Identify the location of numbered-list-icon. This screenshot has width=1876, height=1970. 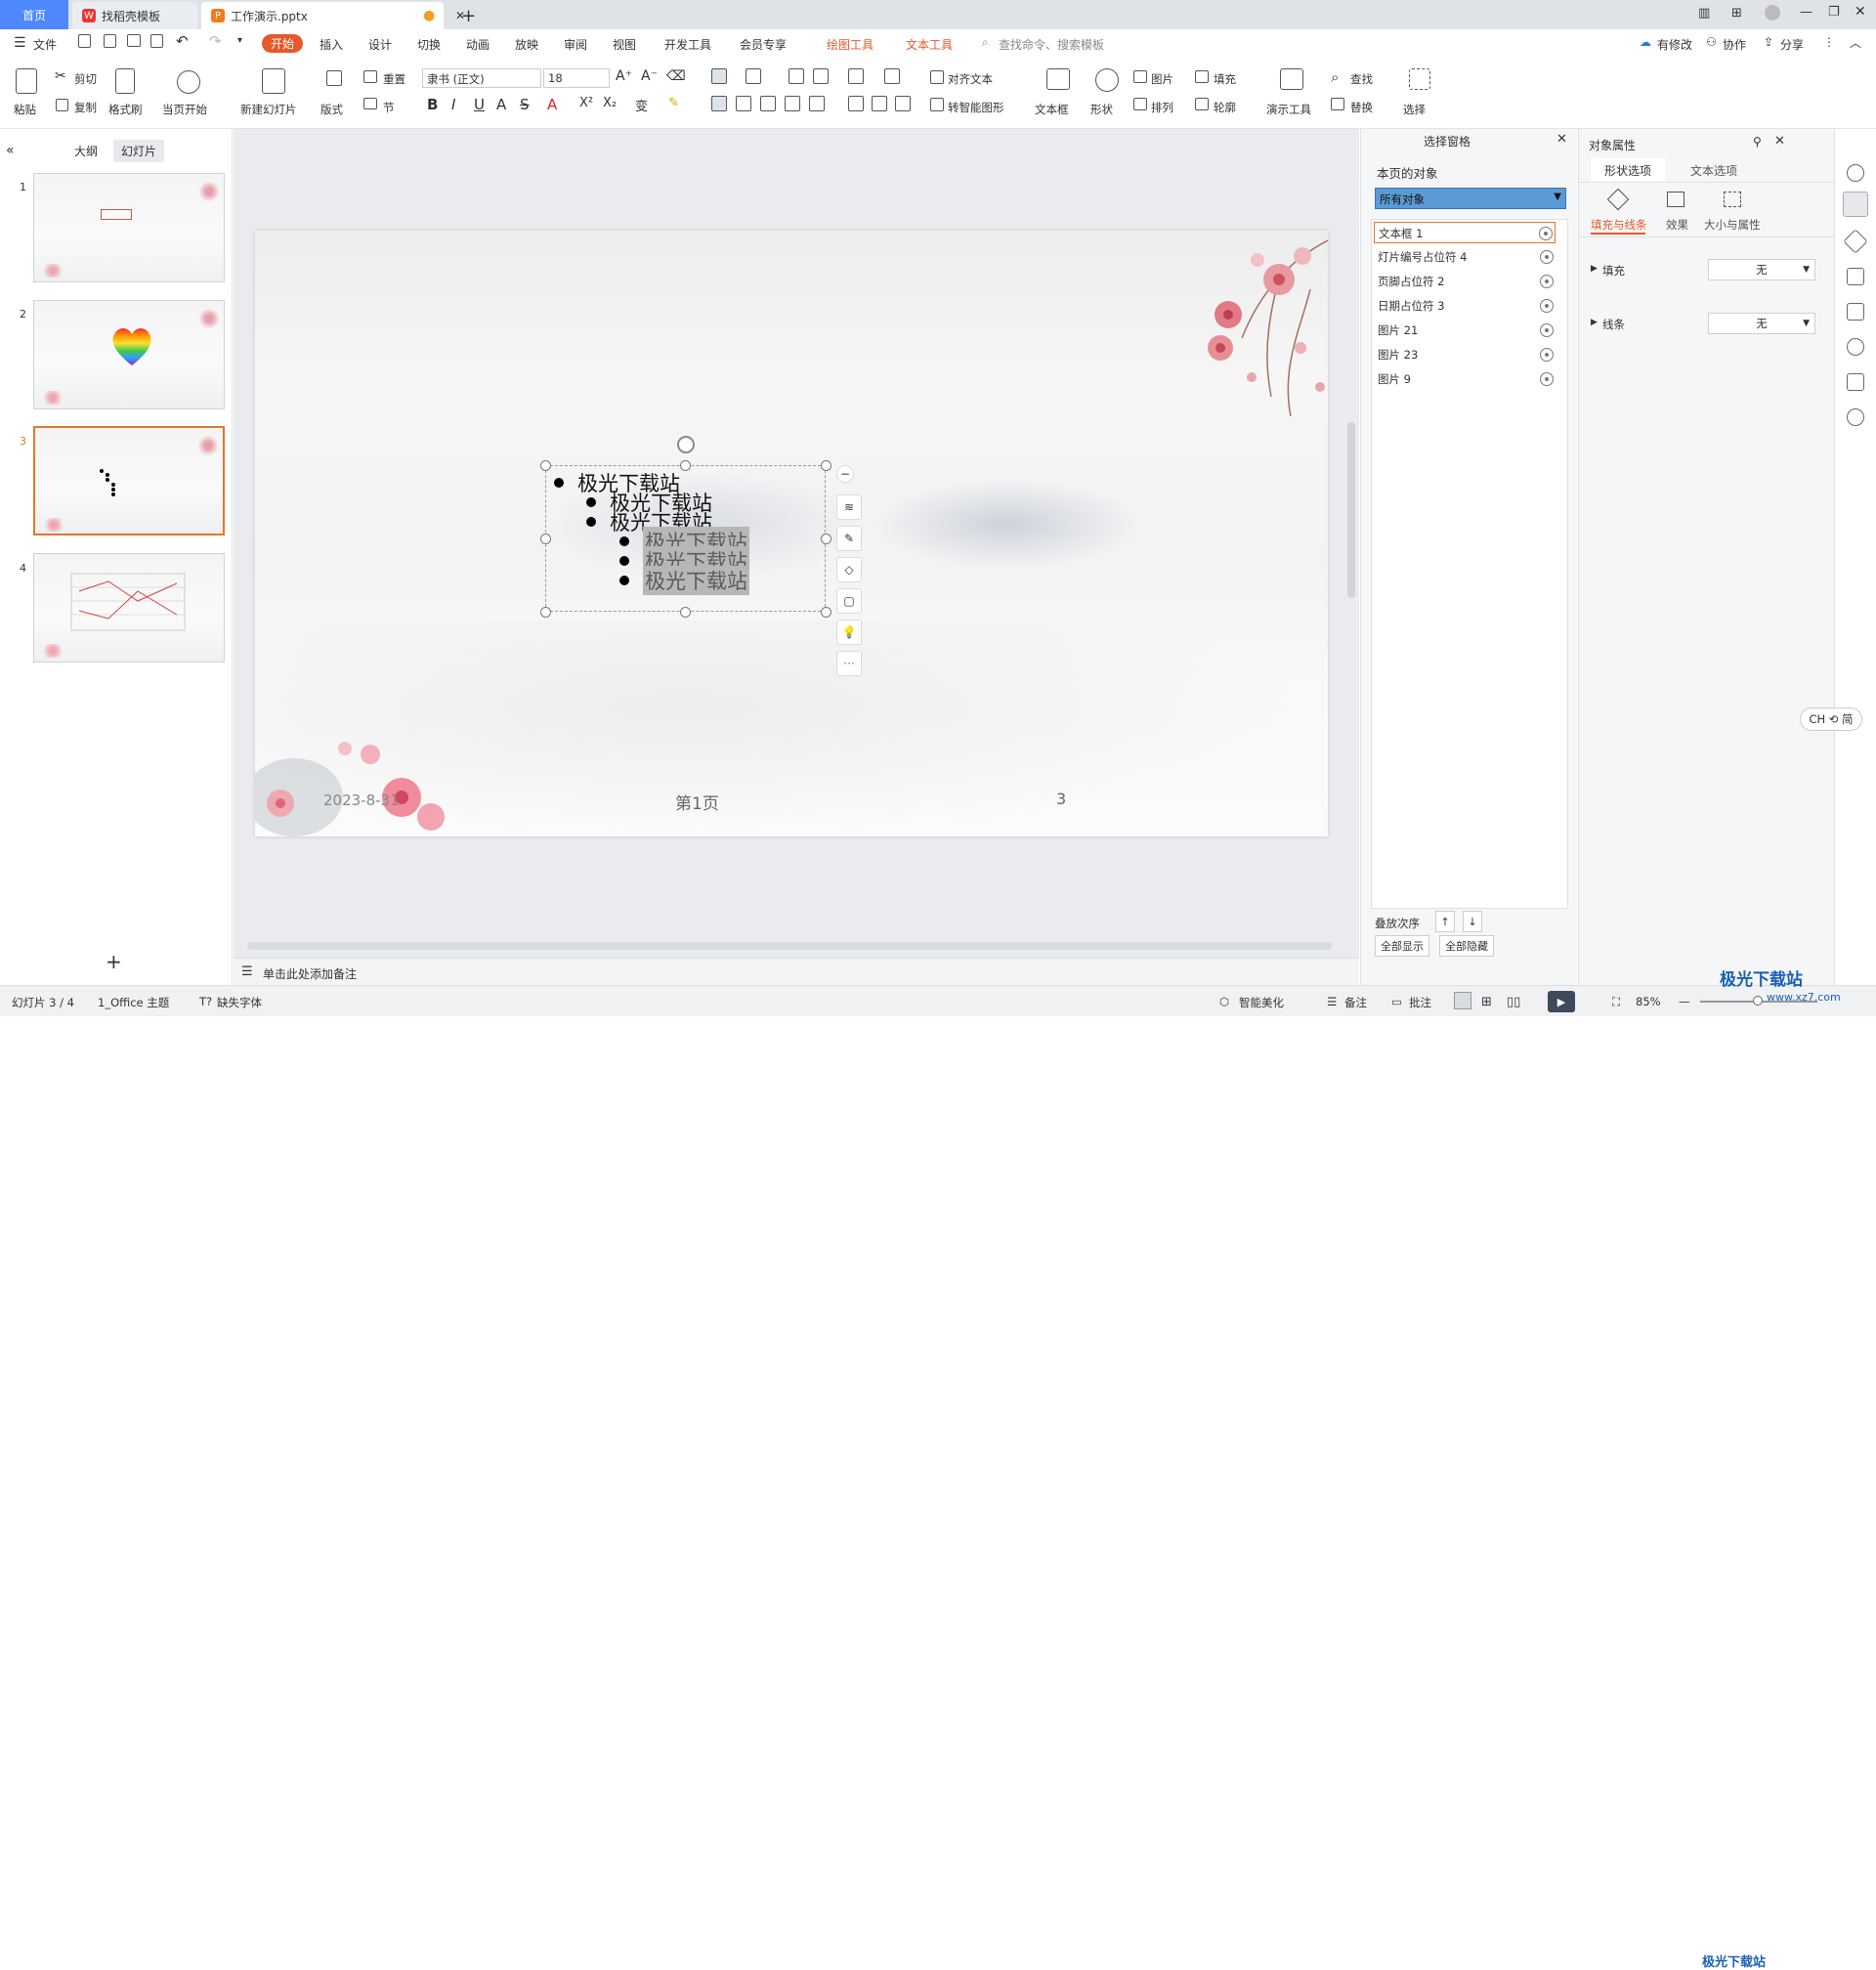
(753, 76).